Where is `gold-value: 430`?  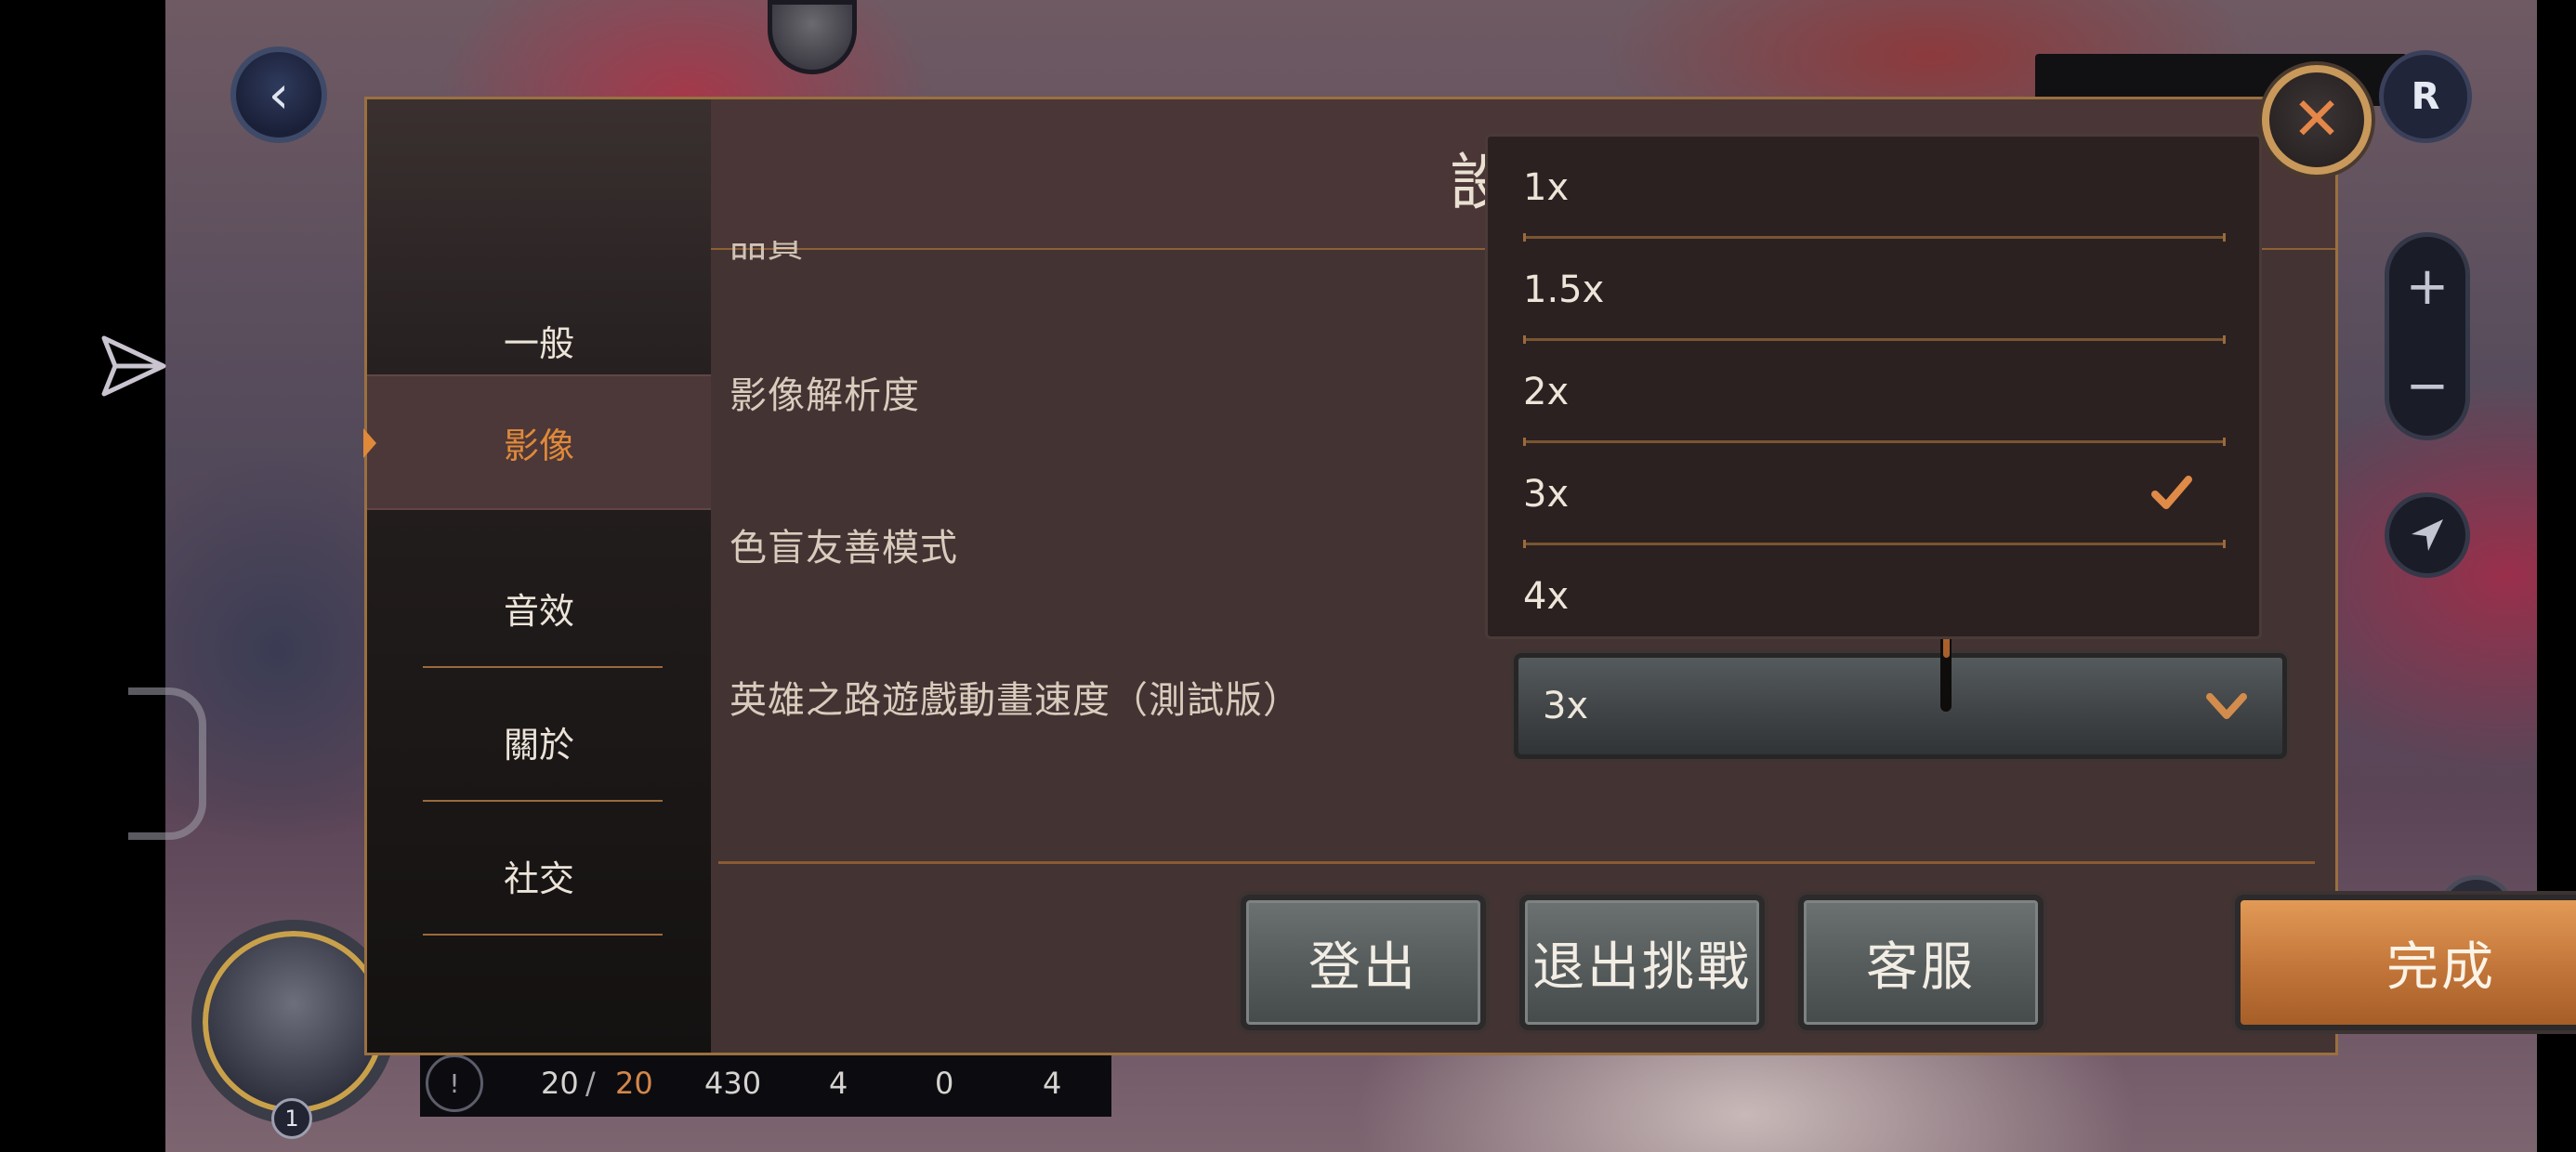 gold-value: 430 is located at coordinates (733, 1083).